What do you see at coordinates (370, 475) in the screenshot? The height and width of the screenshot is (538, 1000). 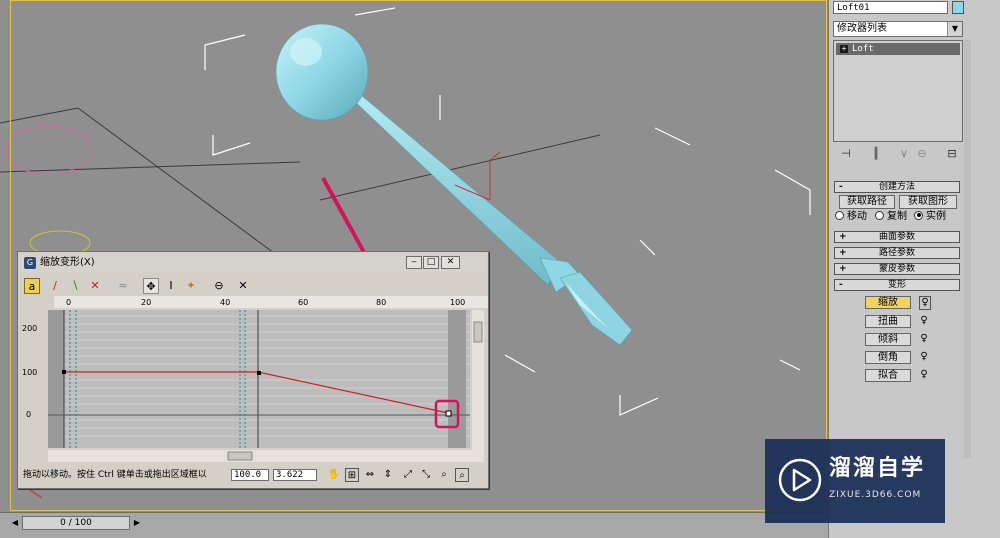 I see `zoom-horizontal-extents-icon: ⇔` at bounding box center [370, 475].